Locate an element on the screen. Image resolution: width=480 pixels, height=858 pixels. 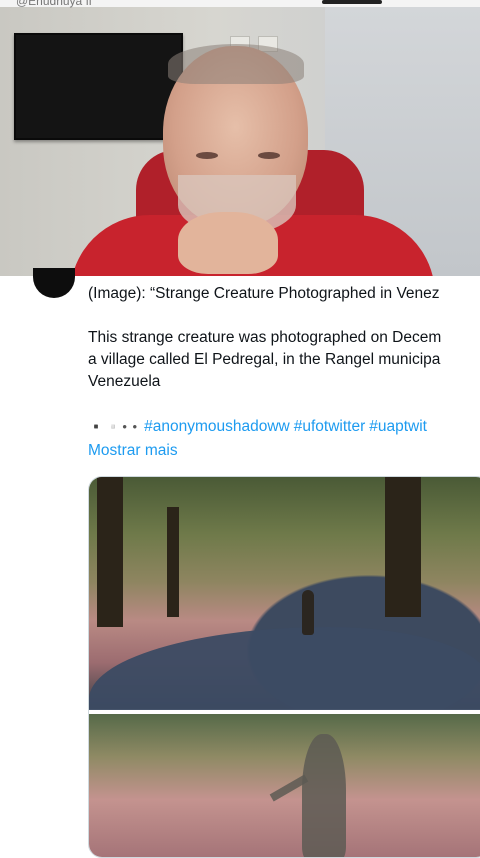
emoji-string: ▪️▫️• • is located at coordinates (113, 426).